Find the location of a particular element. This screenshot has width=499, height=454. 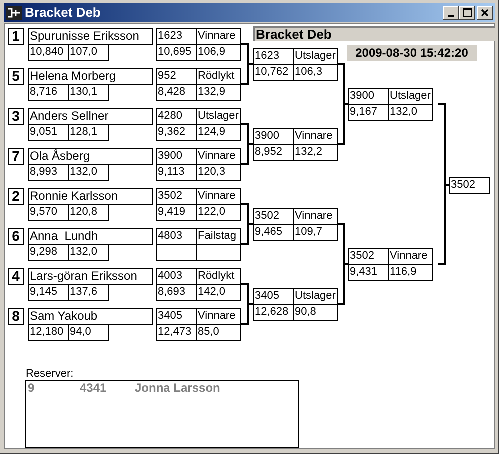

time-cell: 9,051 is located at coordinates (48, 132).